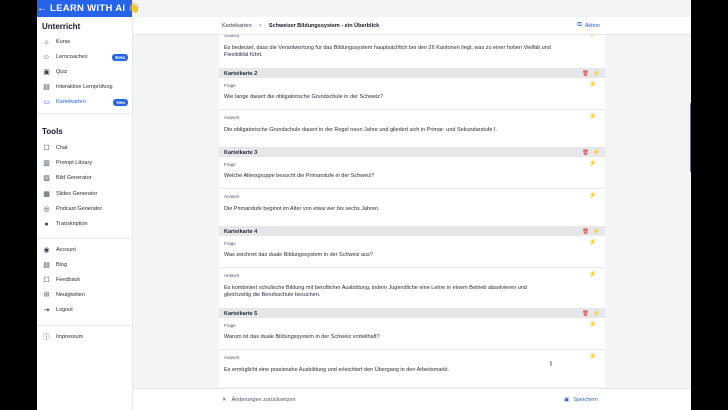  I want to click on podcast-icon: ◎, so click(46, 209).